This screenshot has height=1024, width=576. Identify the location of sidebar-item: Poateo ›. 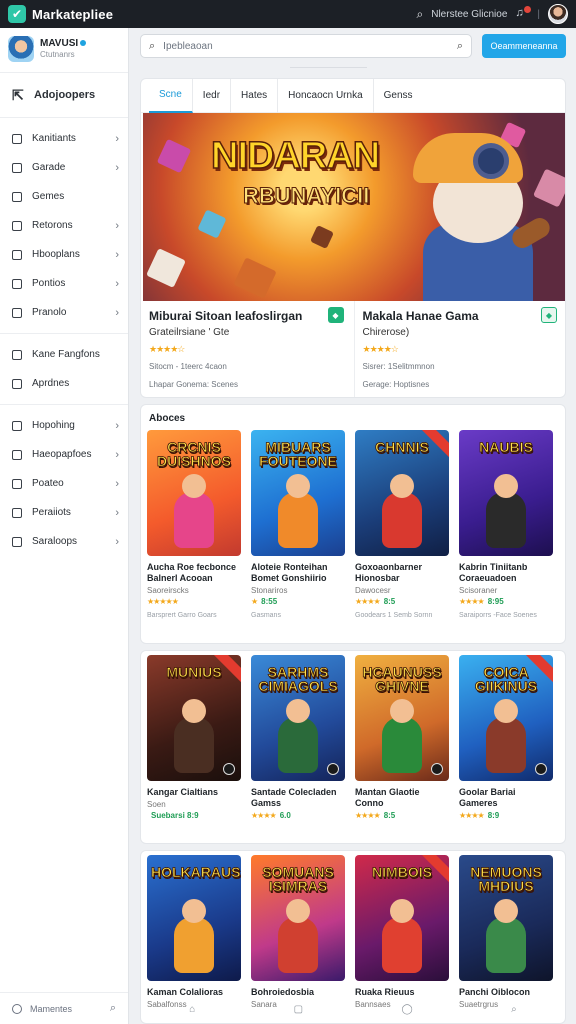
(64, 483).